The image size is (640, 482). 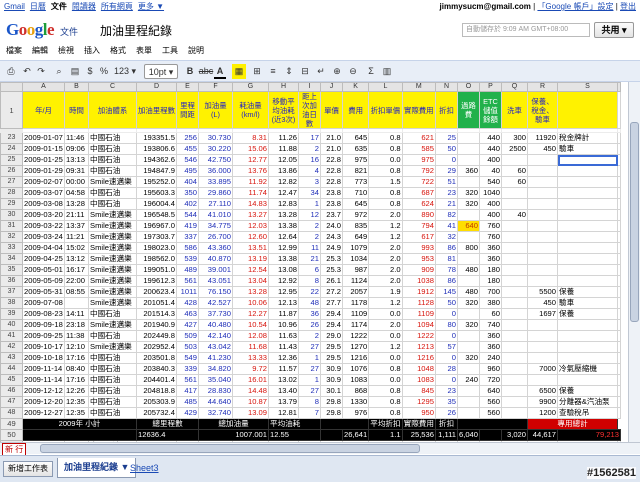 What do you see at coordinates (11, 110) in the screenshot?
I see `row-header: 1` at bounding box center [11, 110].